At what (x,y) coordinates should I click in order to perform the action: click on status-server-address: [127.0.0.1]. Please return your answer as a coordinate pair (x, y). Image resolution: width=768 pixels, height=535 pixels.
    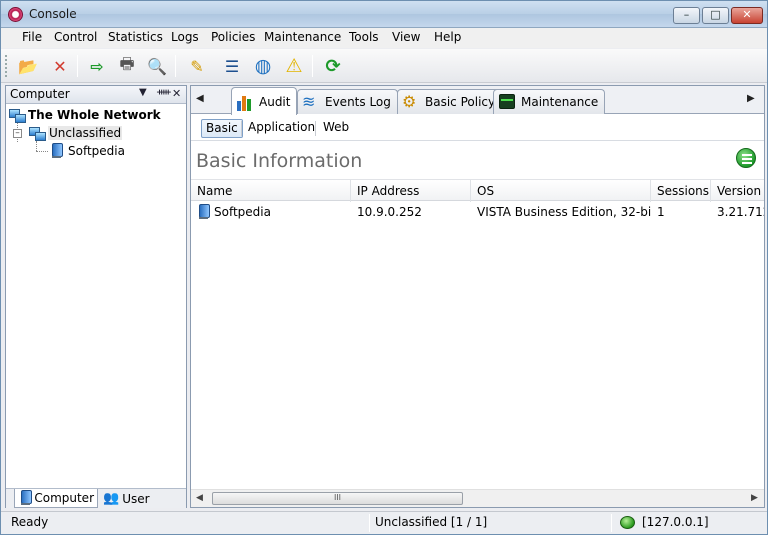
    Looking at the image, I should click on (675, 522).